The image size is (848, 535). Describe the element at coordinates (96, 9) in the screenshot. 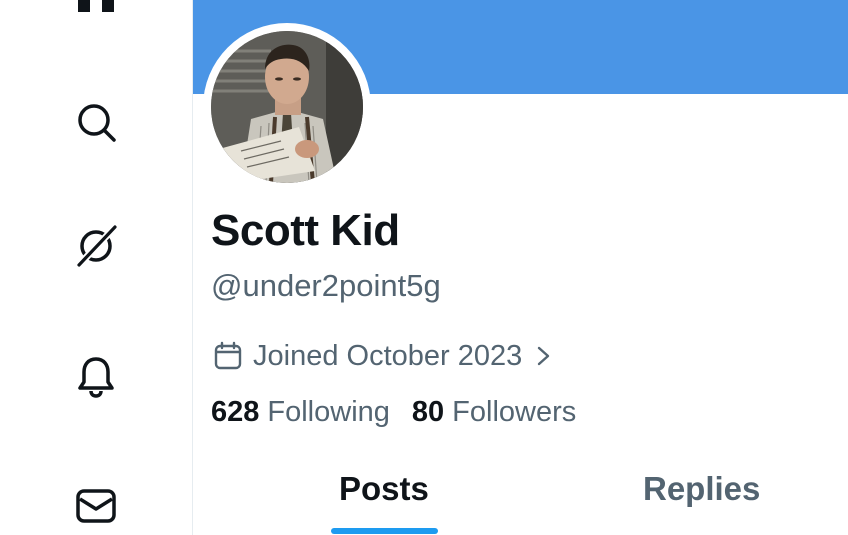

I see `home-icon` at that location.